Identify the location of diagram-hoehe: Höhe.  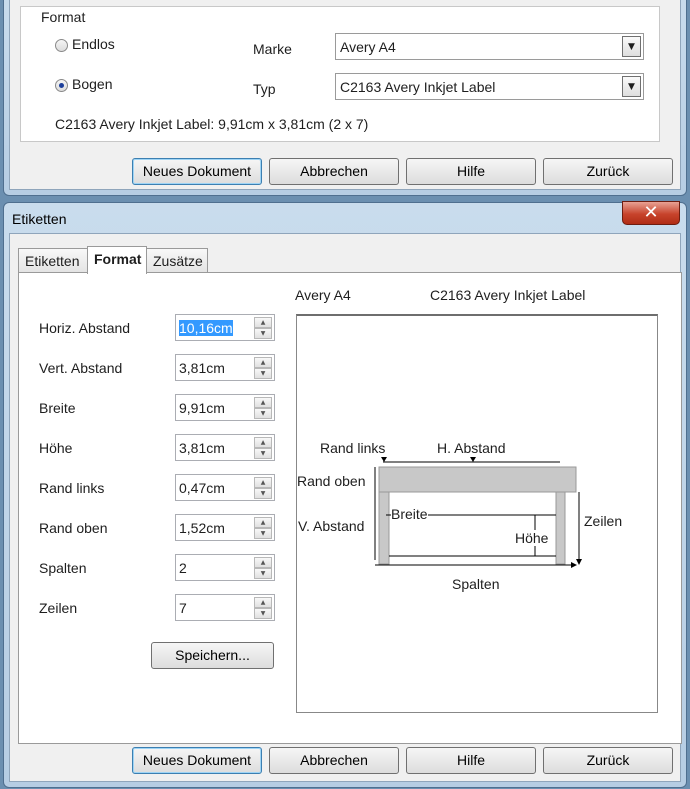
(532, 538).